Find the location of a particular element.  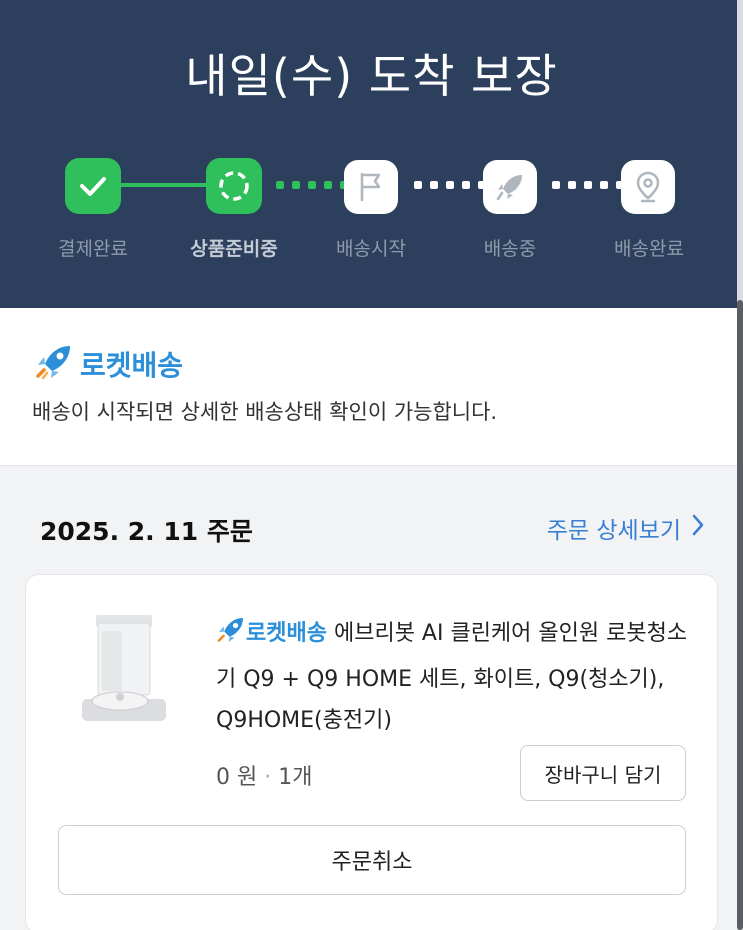

product-image is located at coordinates (123, 669).